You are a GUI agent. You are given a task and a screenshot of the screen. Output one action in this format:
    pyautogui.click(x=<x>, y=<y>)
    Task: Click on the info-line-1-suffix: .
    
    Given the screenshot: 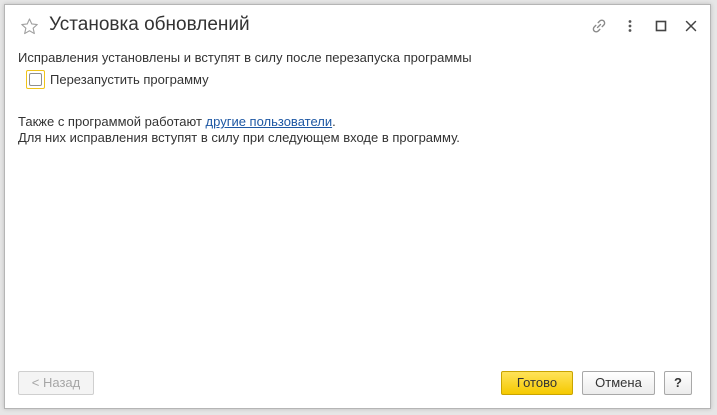 What is the action you would take?
    pyautogui.click(x=334, y=121)
    